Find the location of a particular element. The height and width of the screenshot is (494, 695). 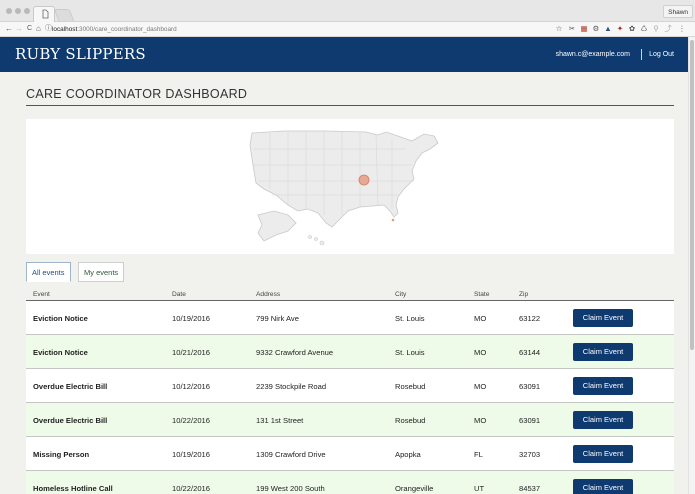

address-cell: 131 1st Street is located at coordinates (280, 420).